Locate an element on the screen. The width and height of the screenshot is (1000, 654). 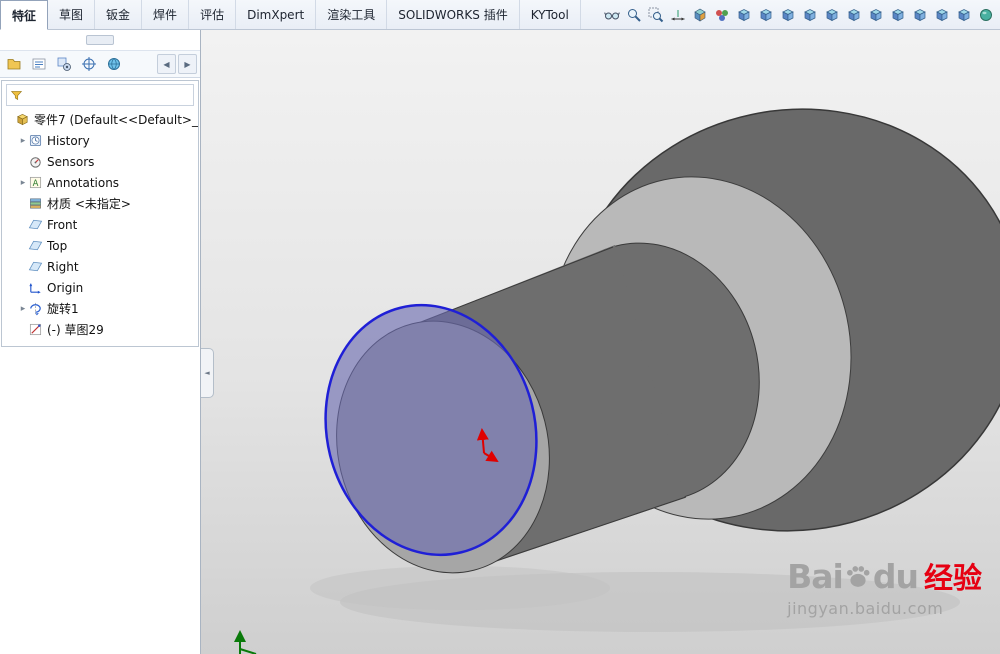
tree-item-label: Top is located at coordinates (57, 245).